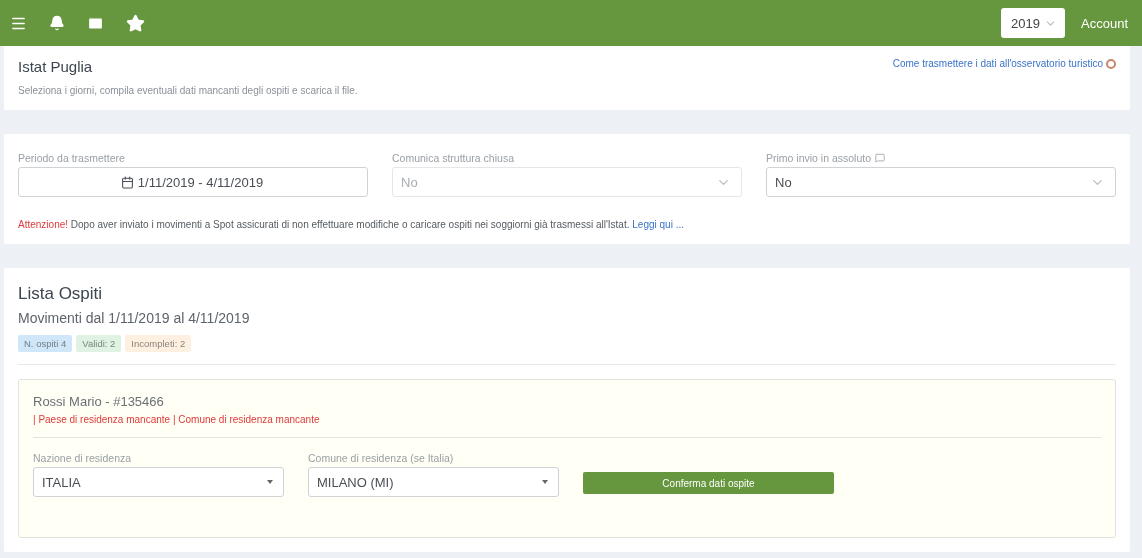 Image resolution: width=1142 pixels, height=558 pixels. I want to click on field-label: Nazione di residenza, so click(82, 458).